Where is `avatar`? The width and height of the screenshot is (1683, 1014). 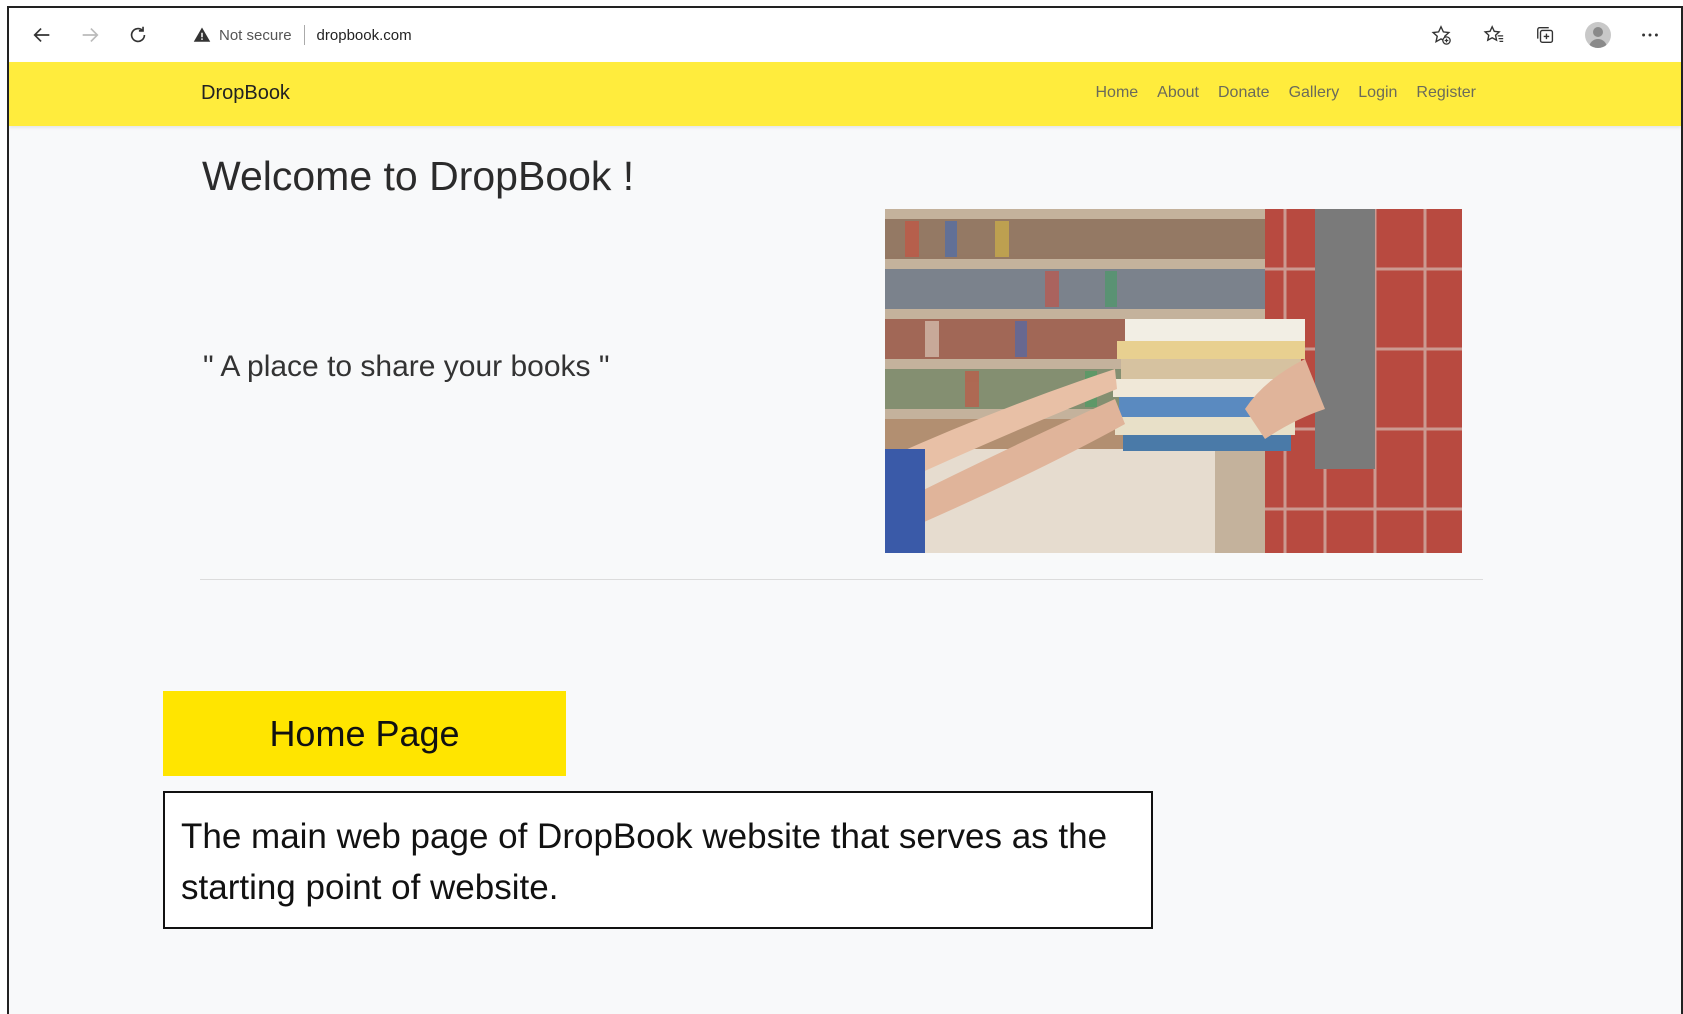 avatar is located at coordinates (1598, 35).